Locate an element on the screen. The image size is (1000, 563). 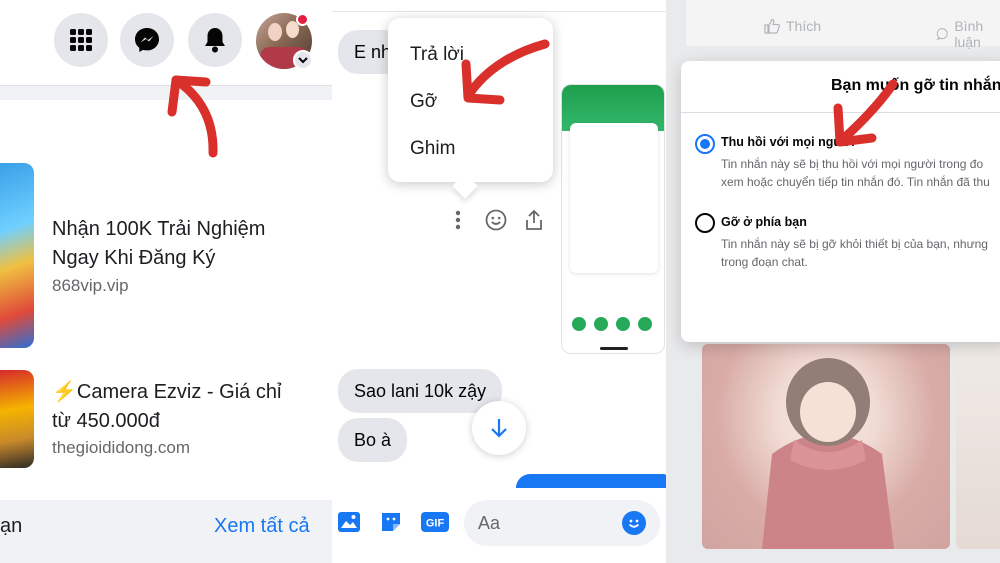
photo-button is located at coordinates (349, 522).